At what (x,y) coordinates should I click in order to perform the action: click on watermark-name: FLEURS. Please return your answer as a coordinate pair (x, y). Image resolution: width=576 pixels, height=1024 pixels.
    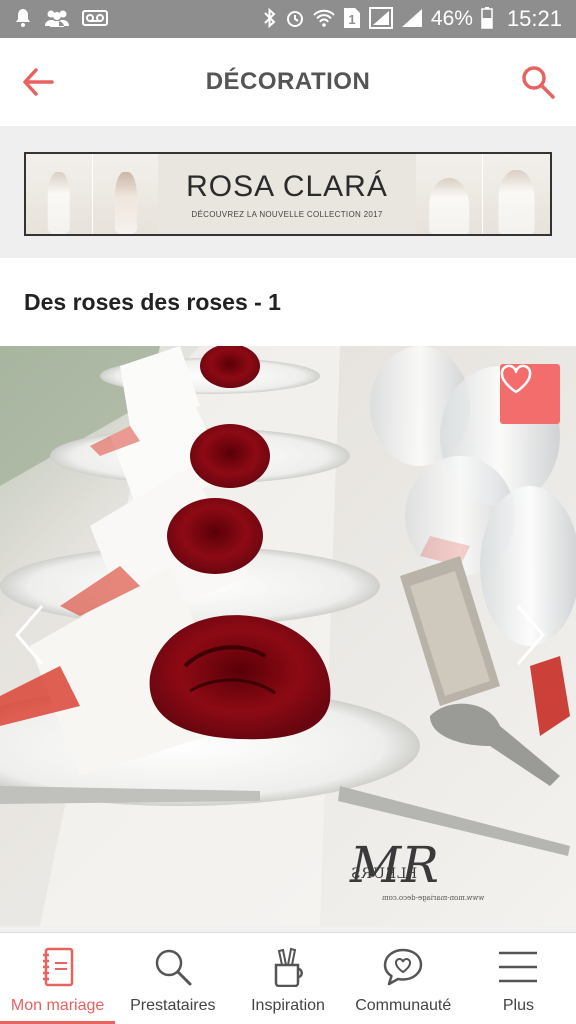
    Looking at the image, I should click on (384, 874).